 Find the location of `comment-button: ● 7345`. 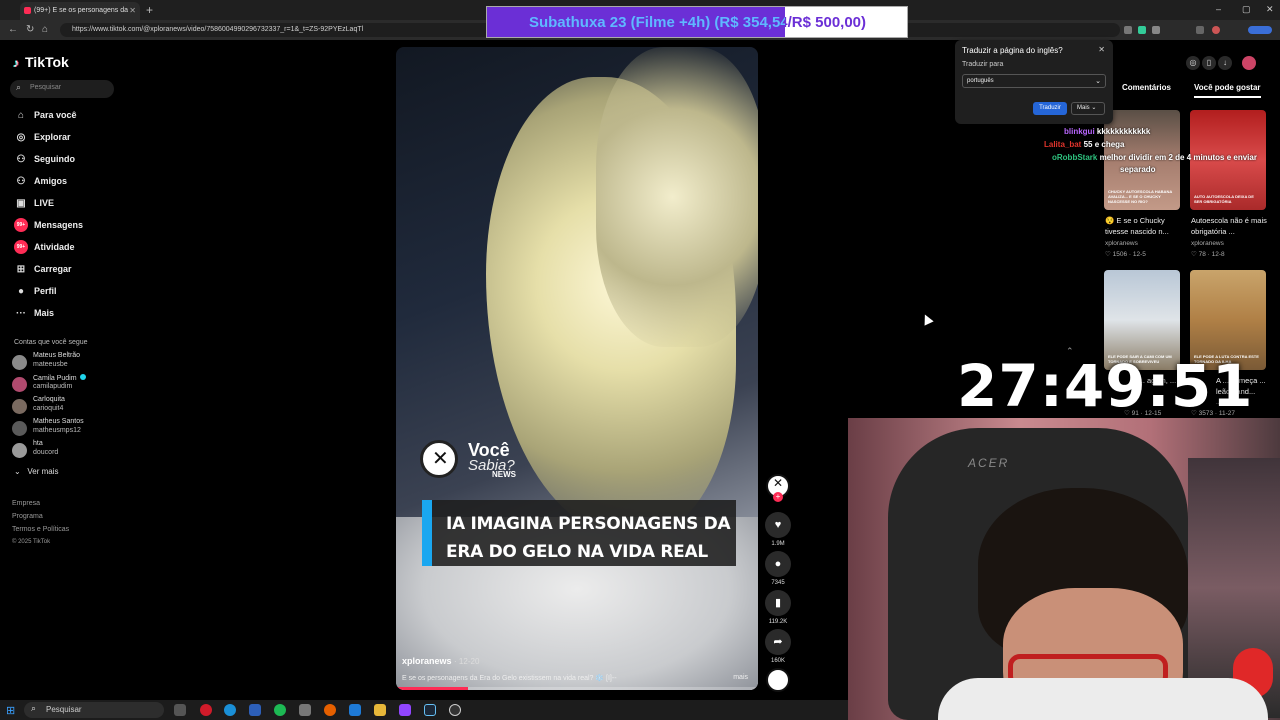

comment-button: ● 7345 is located at coordinates (778, 568).